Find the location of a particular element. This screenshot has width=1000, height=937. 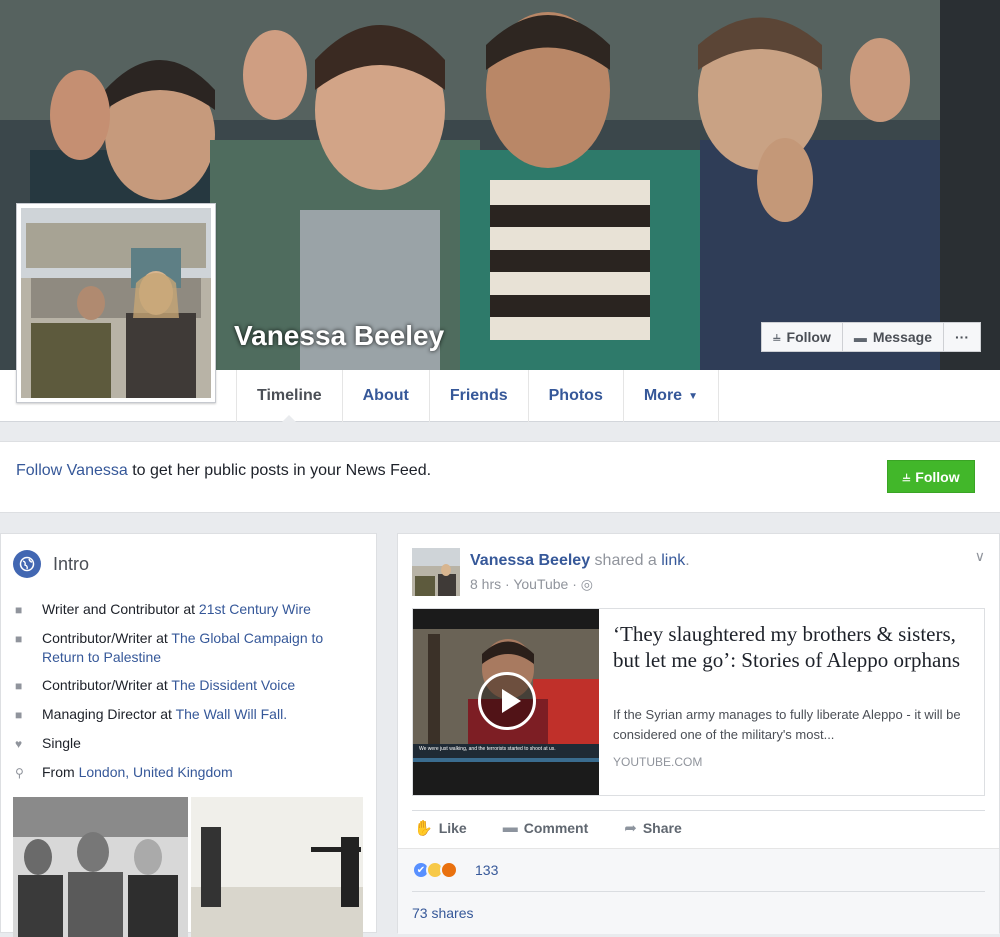

play-icon is located at coordinates (507, 701).